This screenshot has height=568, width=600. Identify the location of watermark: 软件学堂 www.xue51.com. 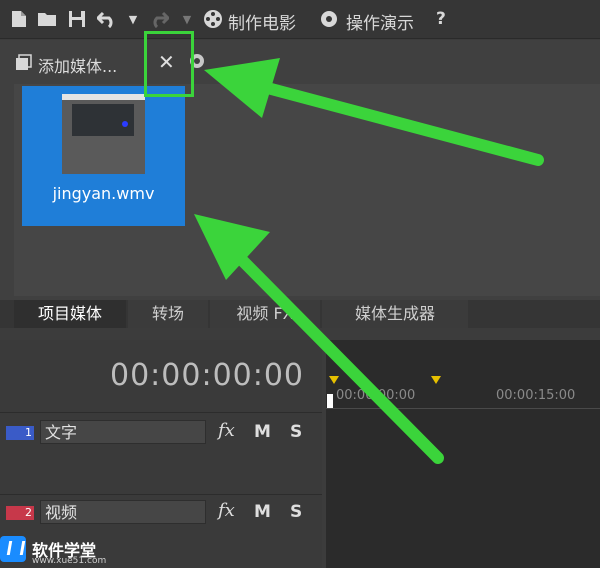
(53, 551).